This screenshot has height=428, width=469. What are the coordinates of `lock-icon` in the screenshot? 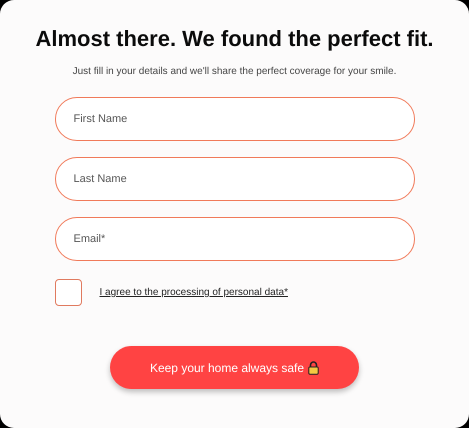 It's located at (314, 367).